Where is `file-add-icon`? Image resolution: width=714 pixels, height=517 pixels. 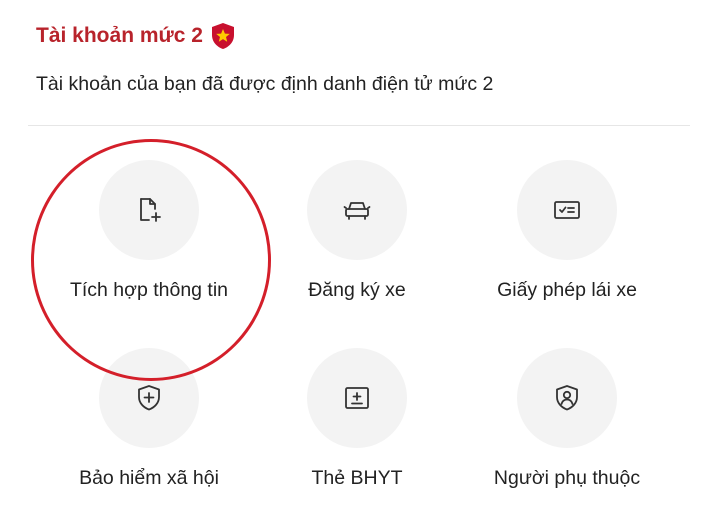
file-add-icon is located at coordinates (150, 210).